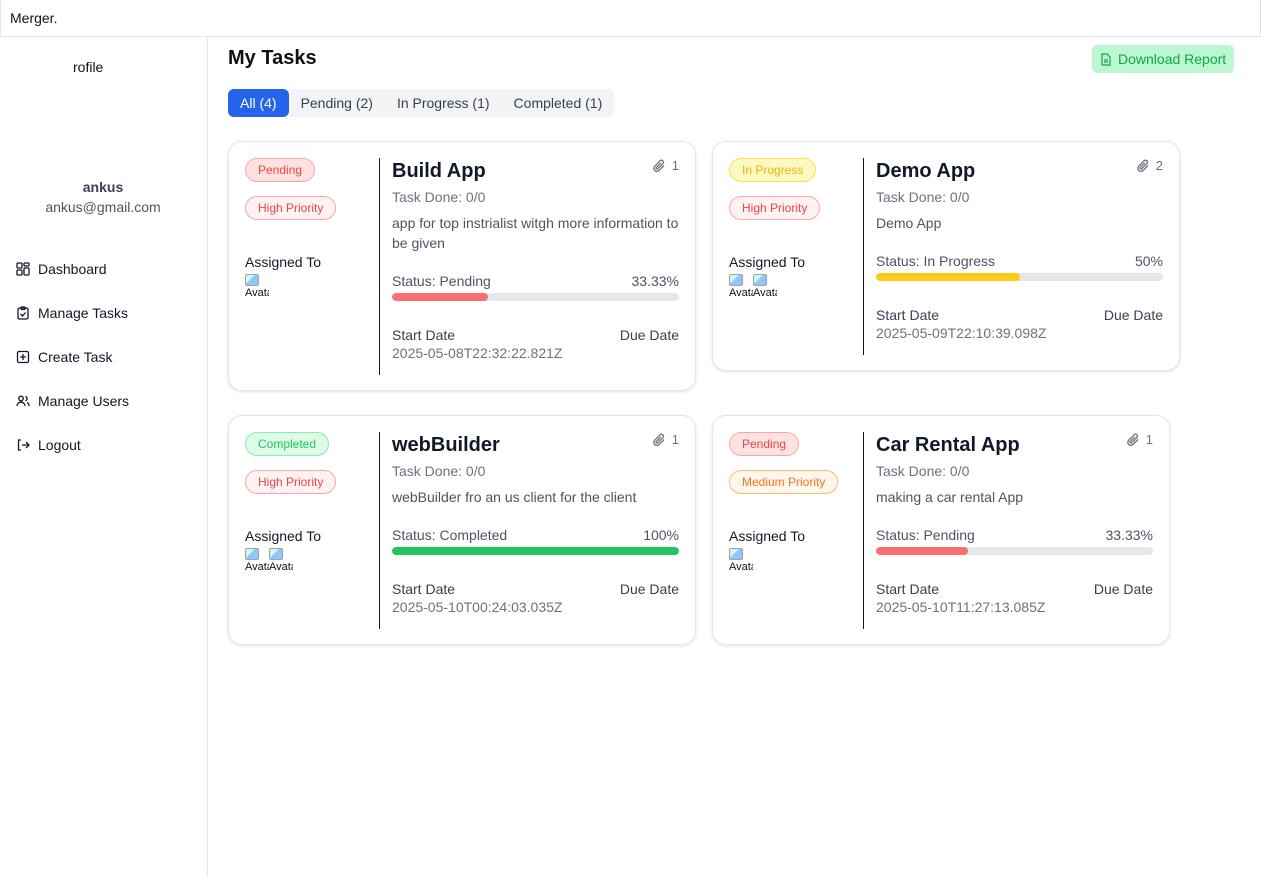 This screenshot has height=877, width=1261. I want to click on logout-icon, so click(23, 445).